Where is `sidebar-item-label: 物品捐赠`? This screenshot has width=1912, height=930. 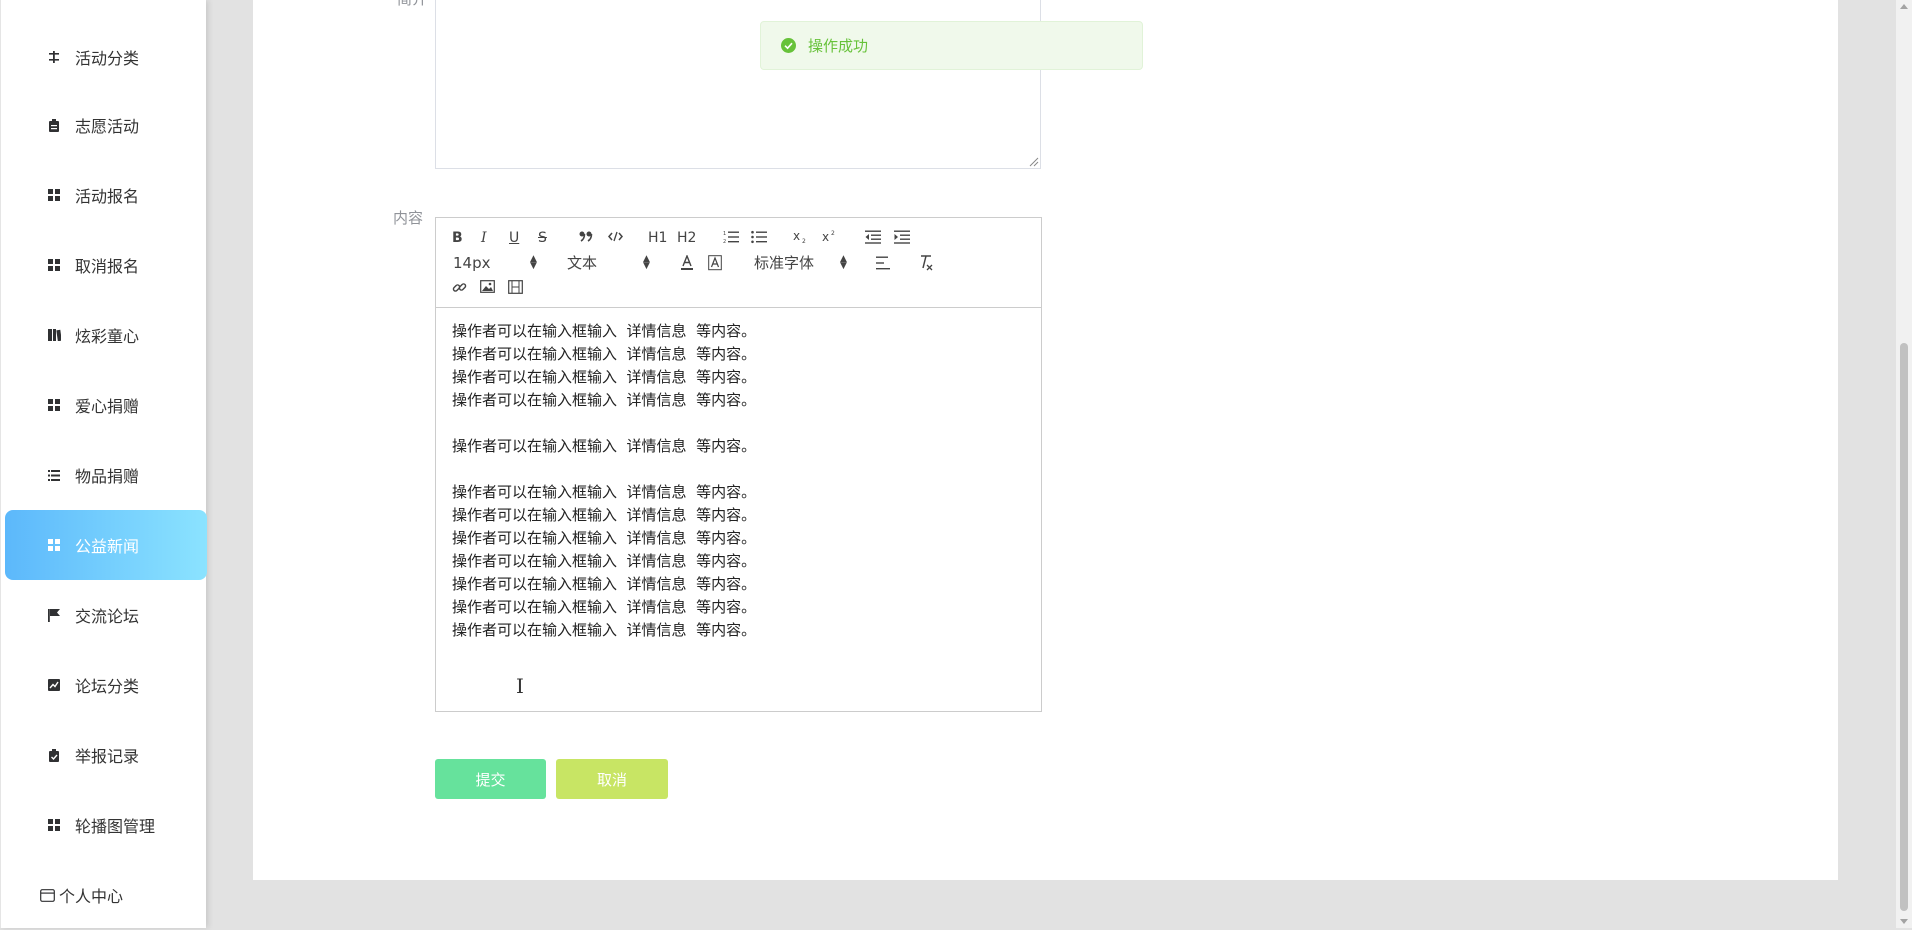 sidebar-item-label: 物品捐赠 is located at coordinates (107, 476).